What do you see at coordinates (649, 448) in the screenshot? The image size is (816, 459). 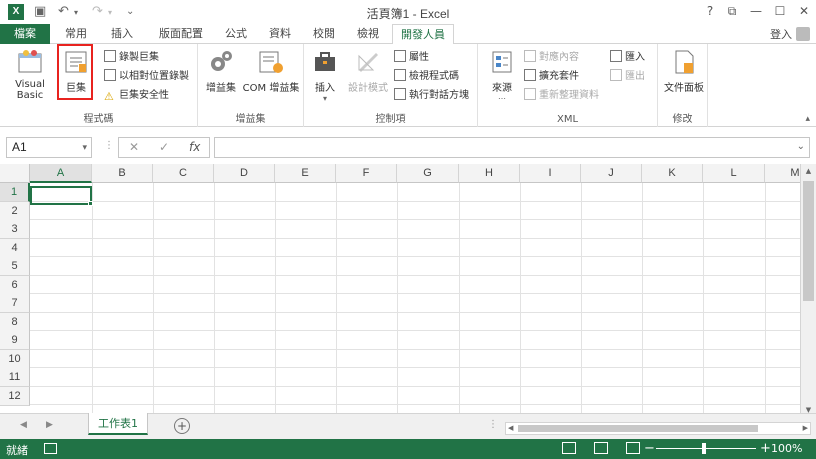 I see `zoom-out-icon: −` at bounding box center [649, 448].